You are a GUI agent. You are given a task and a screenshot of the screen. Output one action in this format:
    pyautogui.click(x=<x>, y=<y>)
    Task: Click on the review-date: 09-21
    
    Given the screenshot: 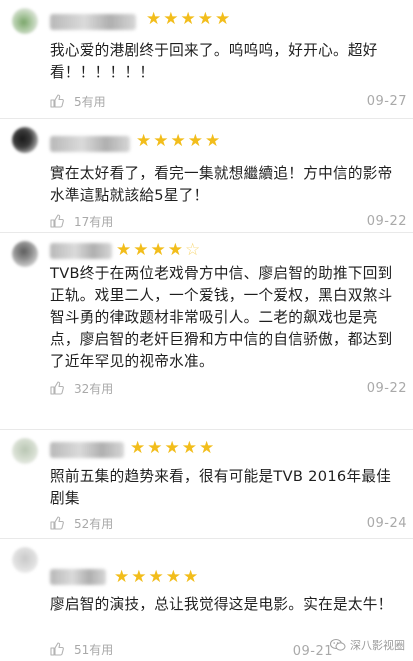 What is the action you would take?
    pyautogui.click(x=312, y=651)
    